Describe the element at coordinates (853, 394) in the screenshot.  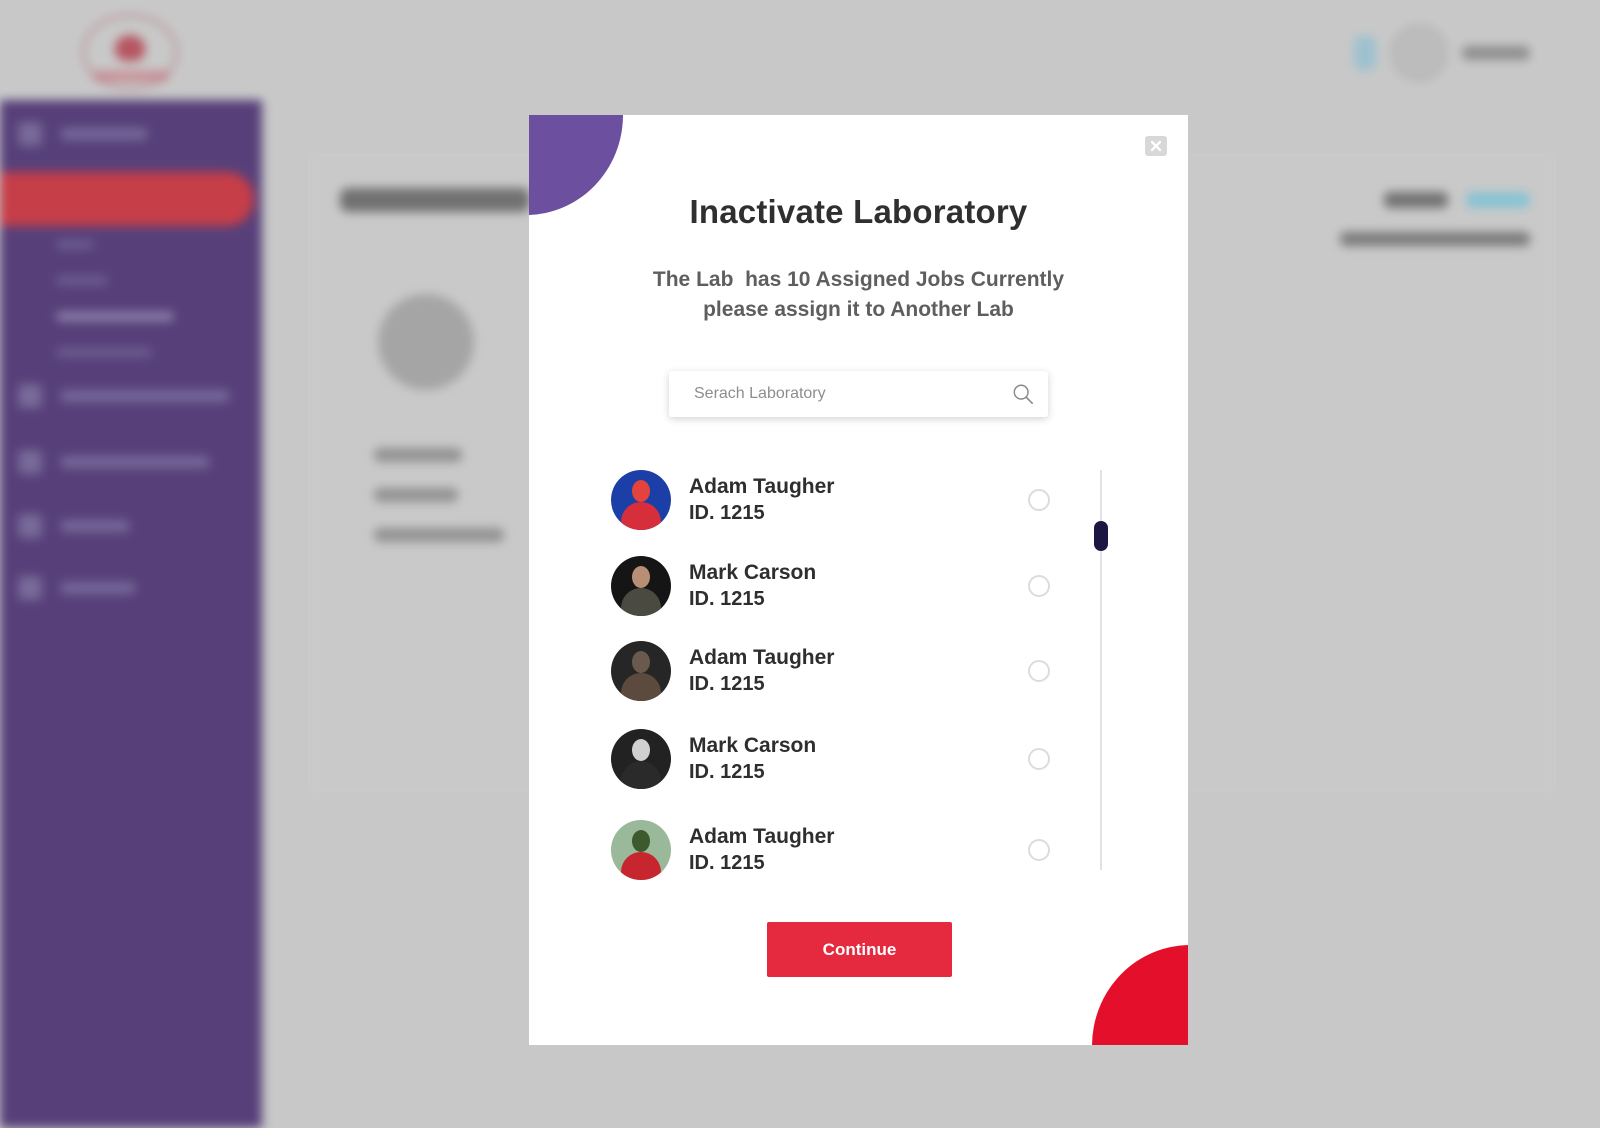
I see `search-input` at that location.